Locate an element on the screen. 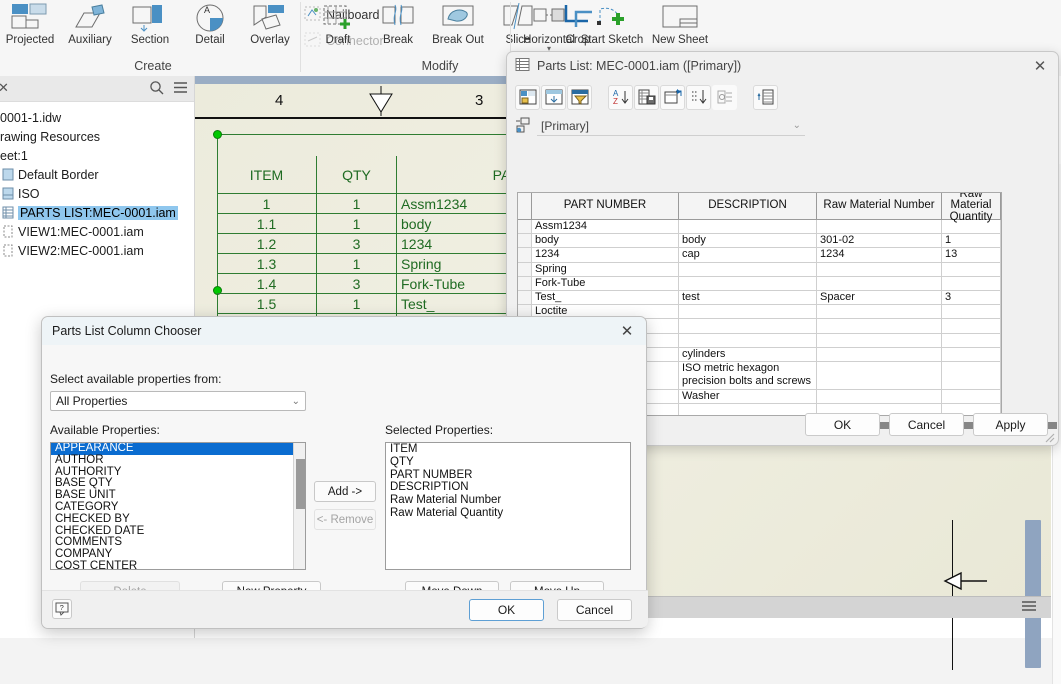  save-item-overrides-icon is located at coordinates (672, 97).